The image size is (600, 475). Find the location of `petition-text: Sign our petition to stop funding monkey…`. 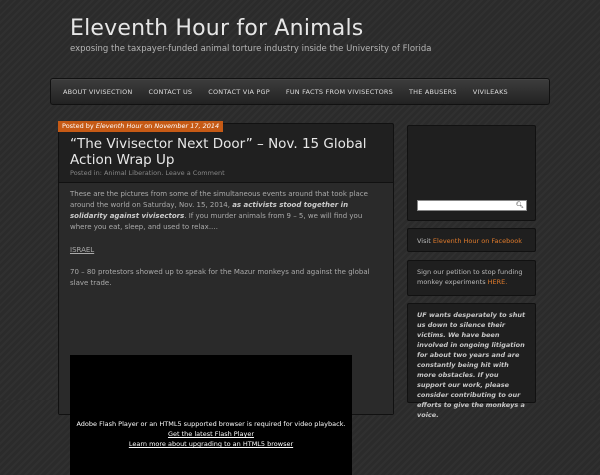

petition-text: Sign our petition to stop funding monkey… is located at coordinates (473, 277).